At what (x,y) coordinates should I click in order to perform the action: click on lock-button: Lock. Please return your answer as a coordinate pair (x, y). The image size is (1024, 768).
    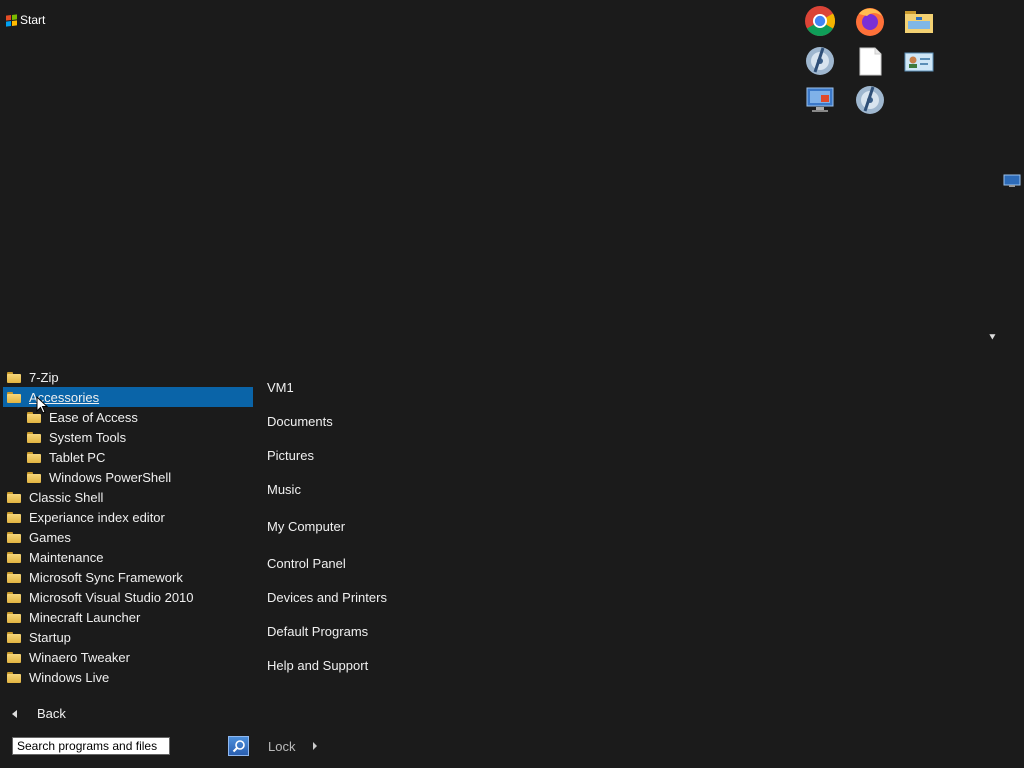
    Looking at the image, I should click on (281, 746).